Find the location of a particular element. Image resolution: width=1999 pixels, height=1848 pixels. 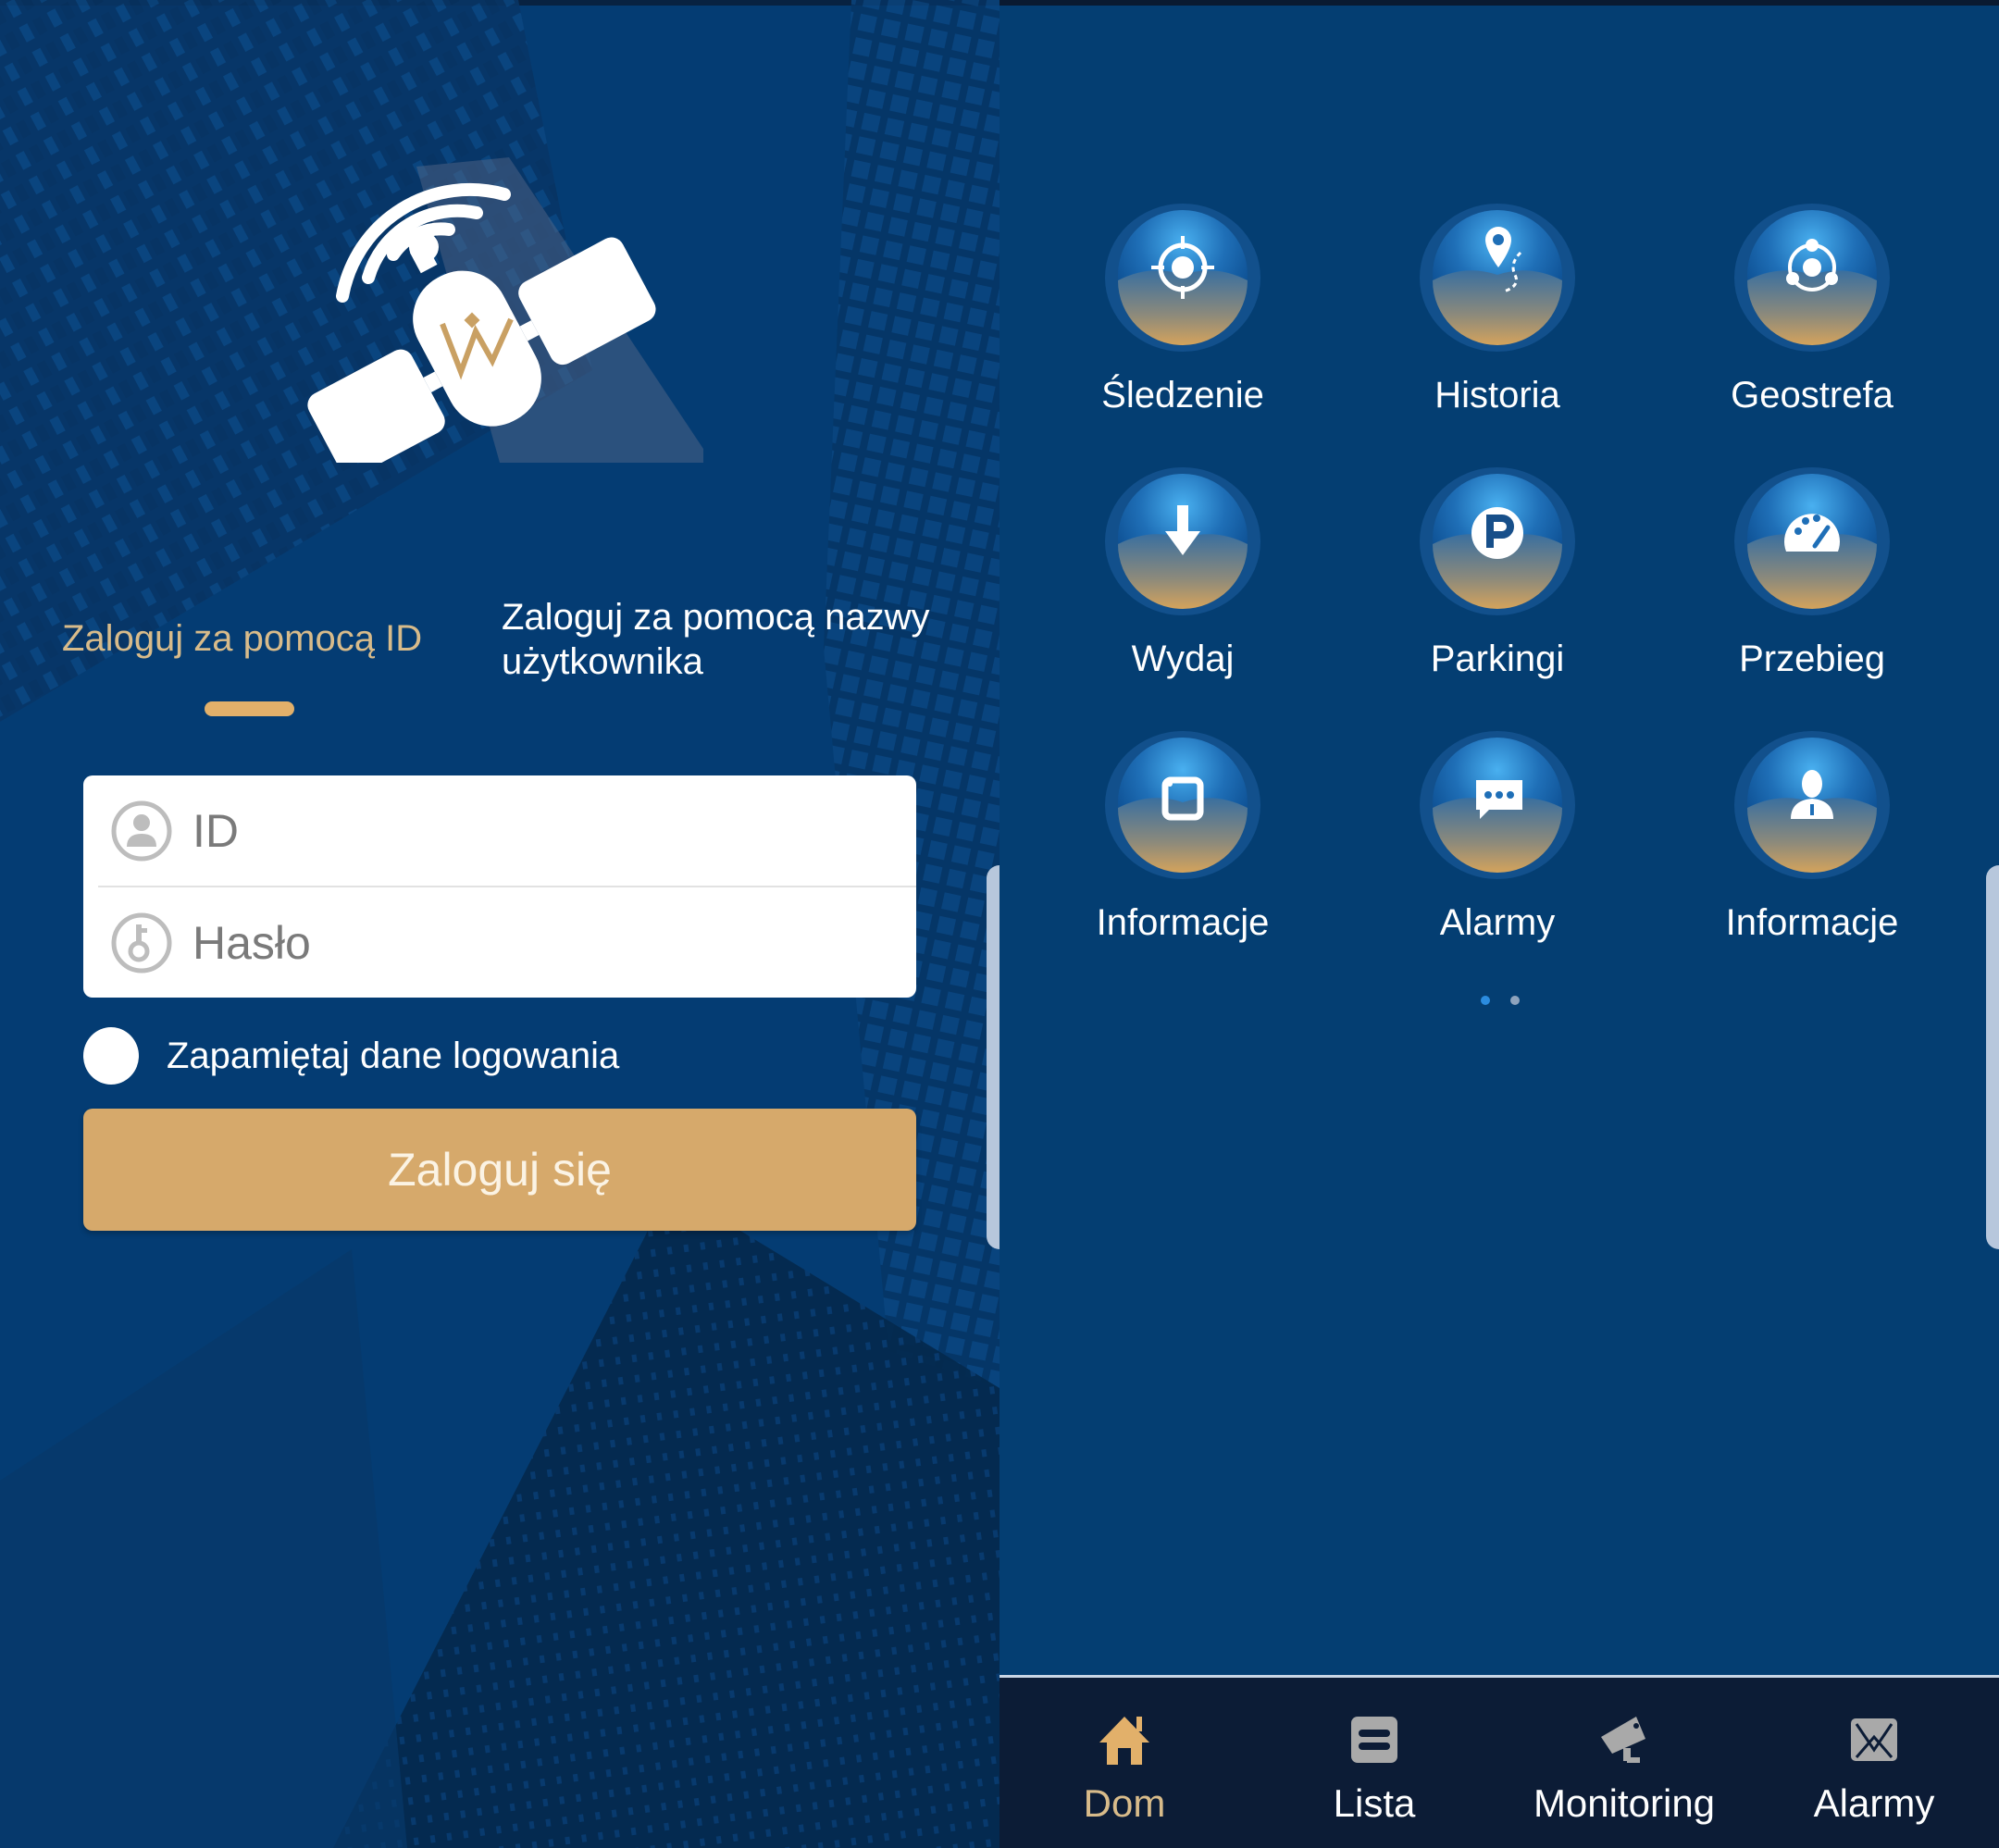

nav-label: Monitoring is located at coordinates (1624, 1803).